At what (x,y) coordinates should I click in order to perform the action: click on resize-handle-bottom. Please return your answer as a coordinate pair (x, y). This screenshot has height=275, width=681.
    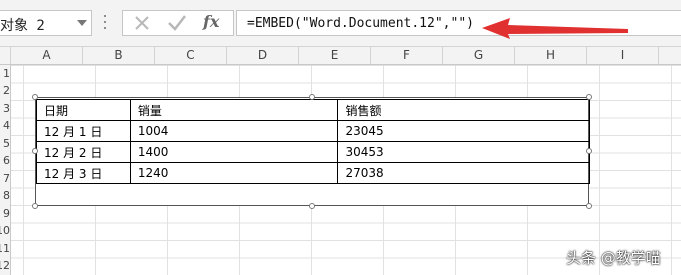
    Looking at the image, I should click on (312, 206).